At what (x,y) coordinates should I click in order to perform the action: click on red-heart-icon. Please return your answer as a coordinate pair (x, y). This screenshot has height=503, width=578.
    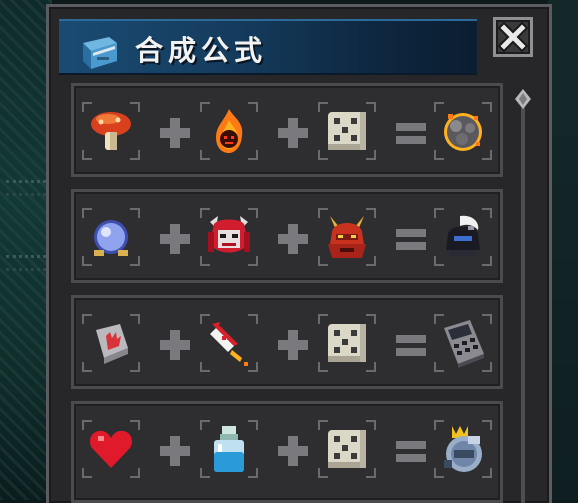
    Looking at the image, I should click on (111, 449).